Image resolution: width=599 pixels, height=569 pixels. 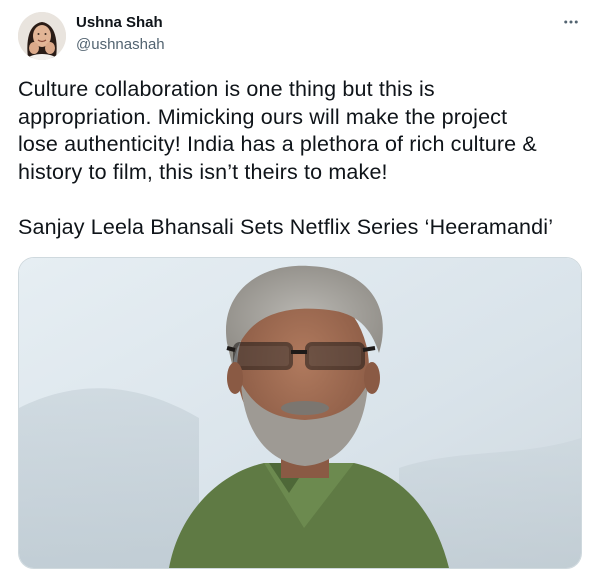 I want to click on author-name: Ushna Shah, so click(x=119, y=22).